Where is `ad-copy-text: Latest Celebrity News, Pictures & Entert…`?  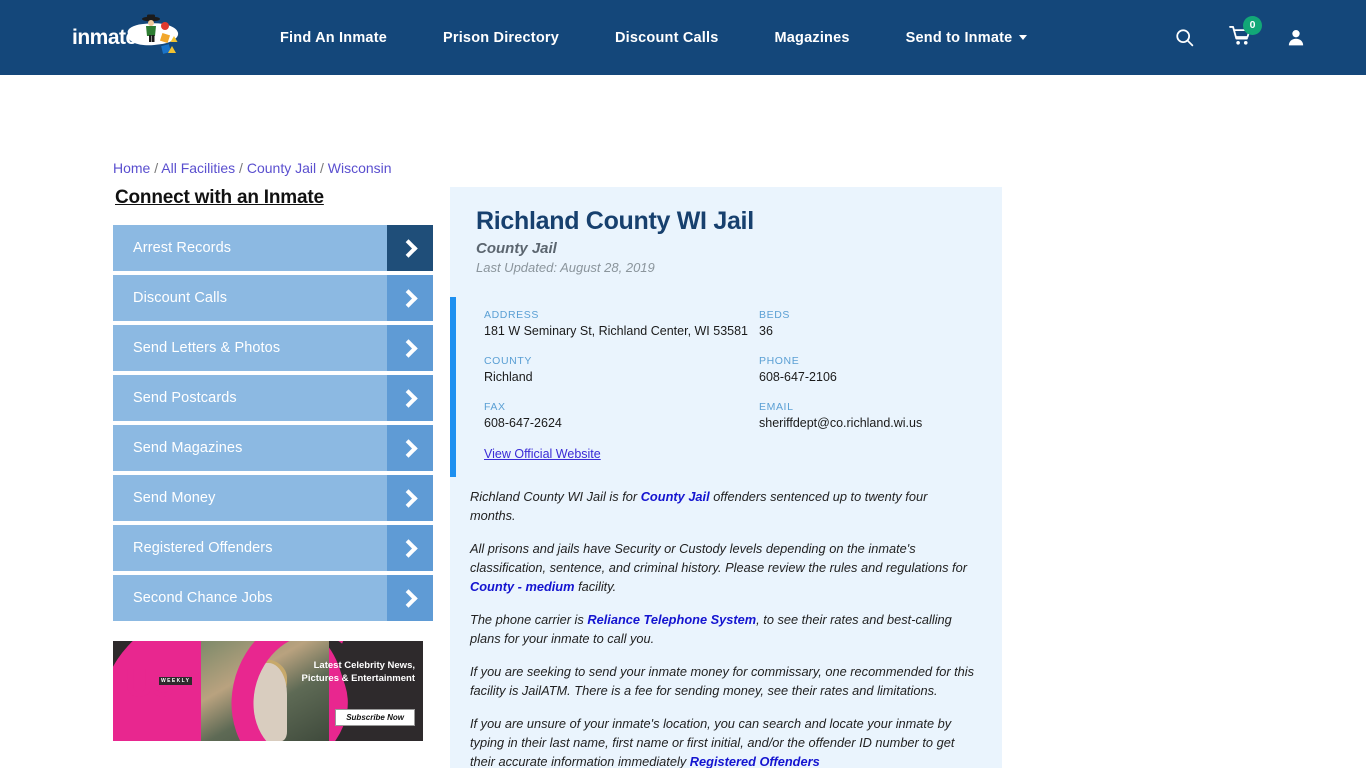 ad-copy-text: Latest Celebrity News, Pictures & Entert… is located at coordinates (358, 672).